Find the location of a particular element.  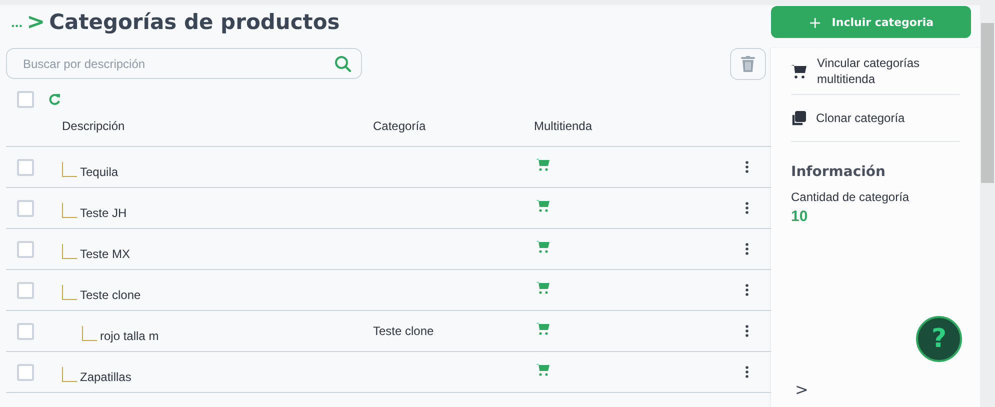

table-cell: Zapatillas is located at coordinates (106, 377).